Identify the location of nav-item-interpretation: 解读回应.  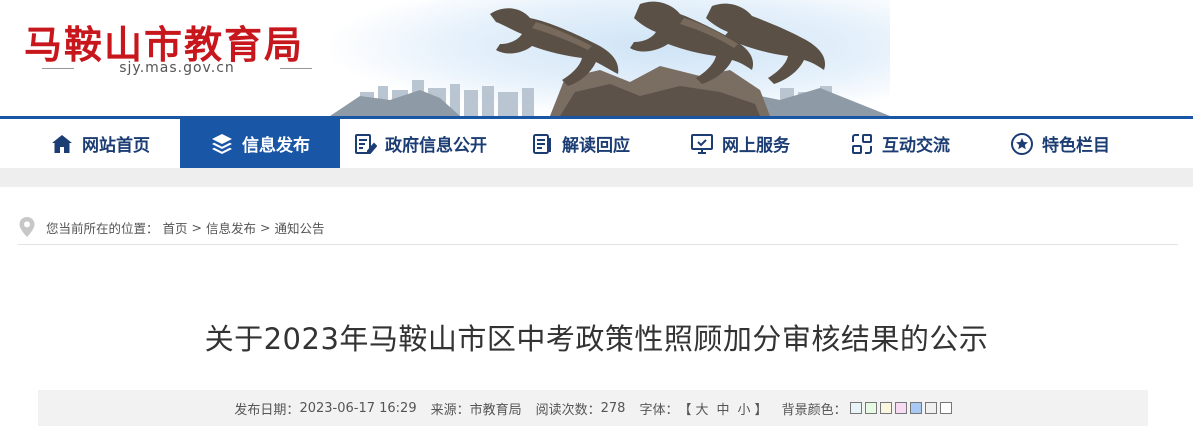
(580, 143).